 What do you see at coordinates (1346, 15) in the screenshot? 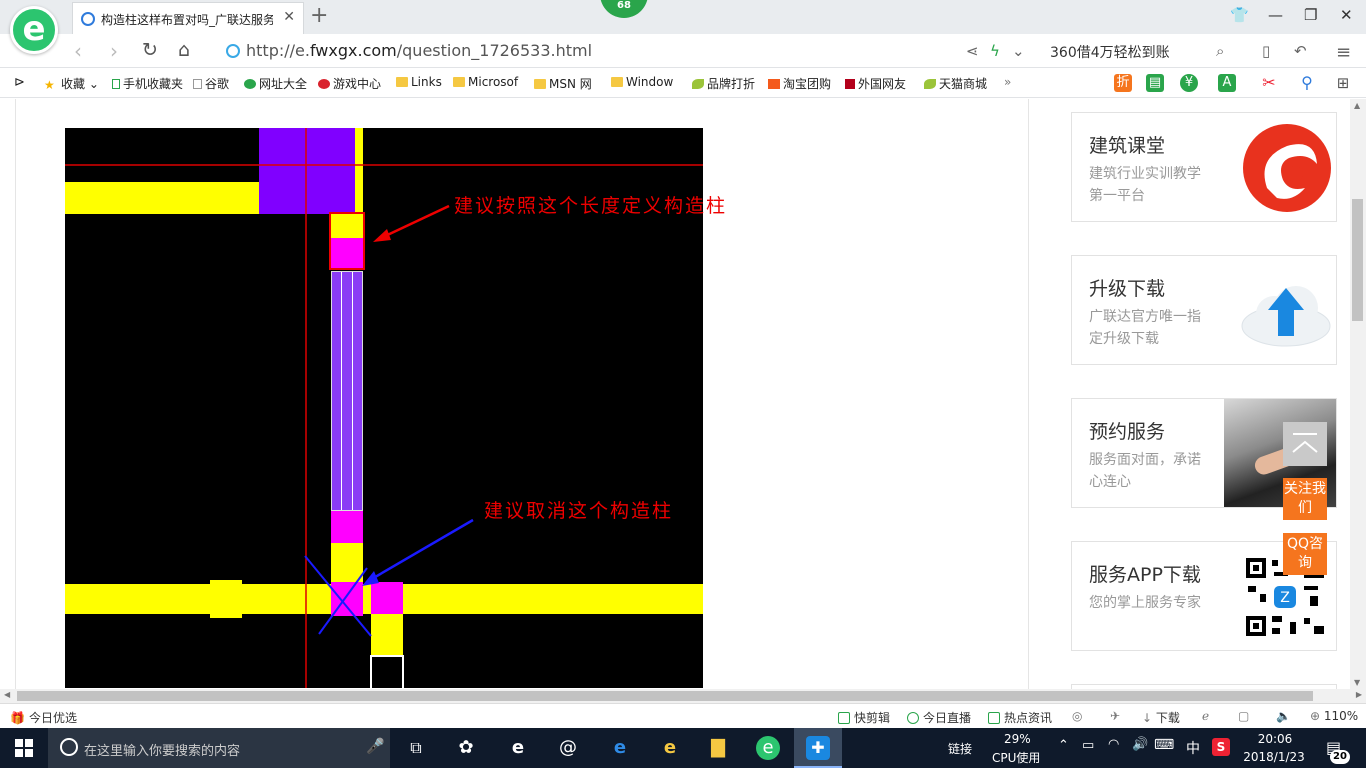
I see `close-window-button: ✕` at bounding box center [1346, 15].